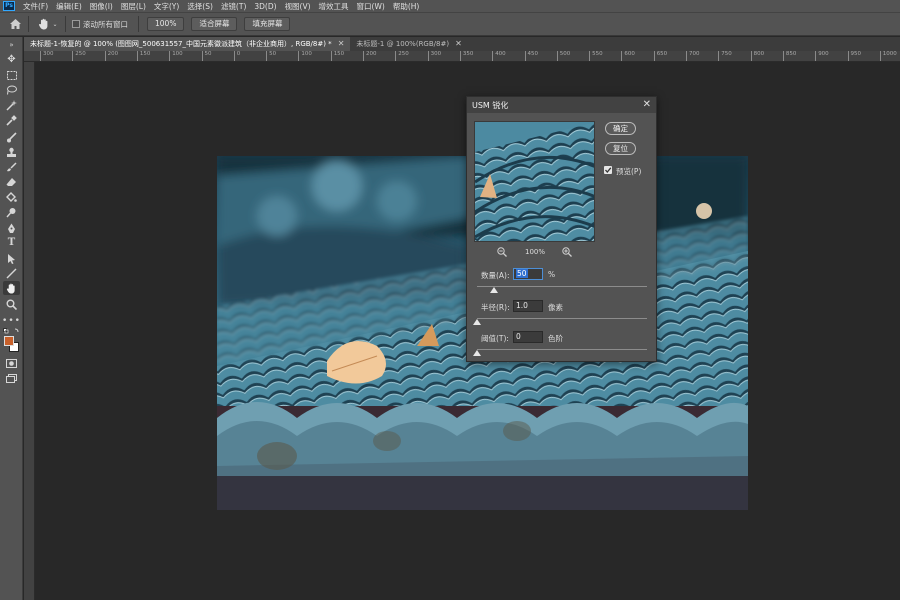 Image resolution: width=900 pixels, height=600 pixels. I want to click on line-tool-icon, so click(11, 273).